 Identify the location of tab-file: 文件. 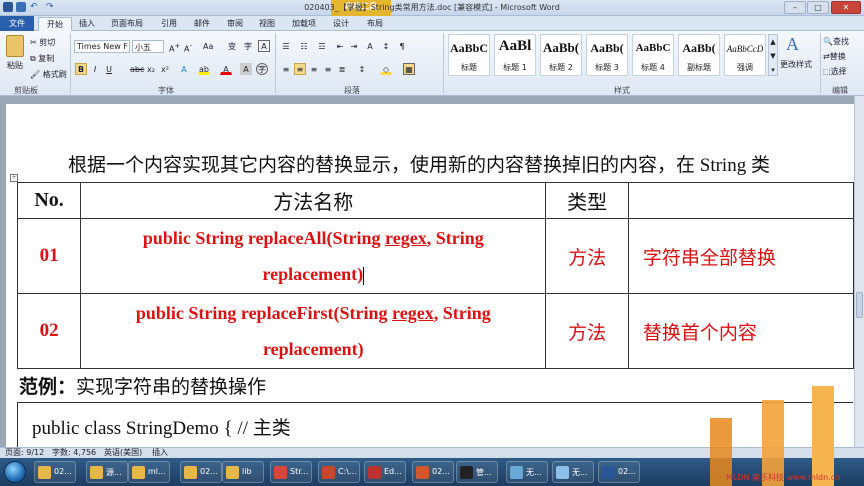
(17, 23).